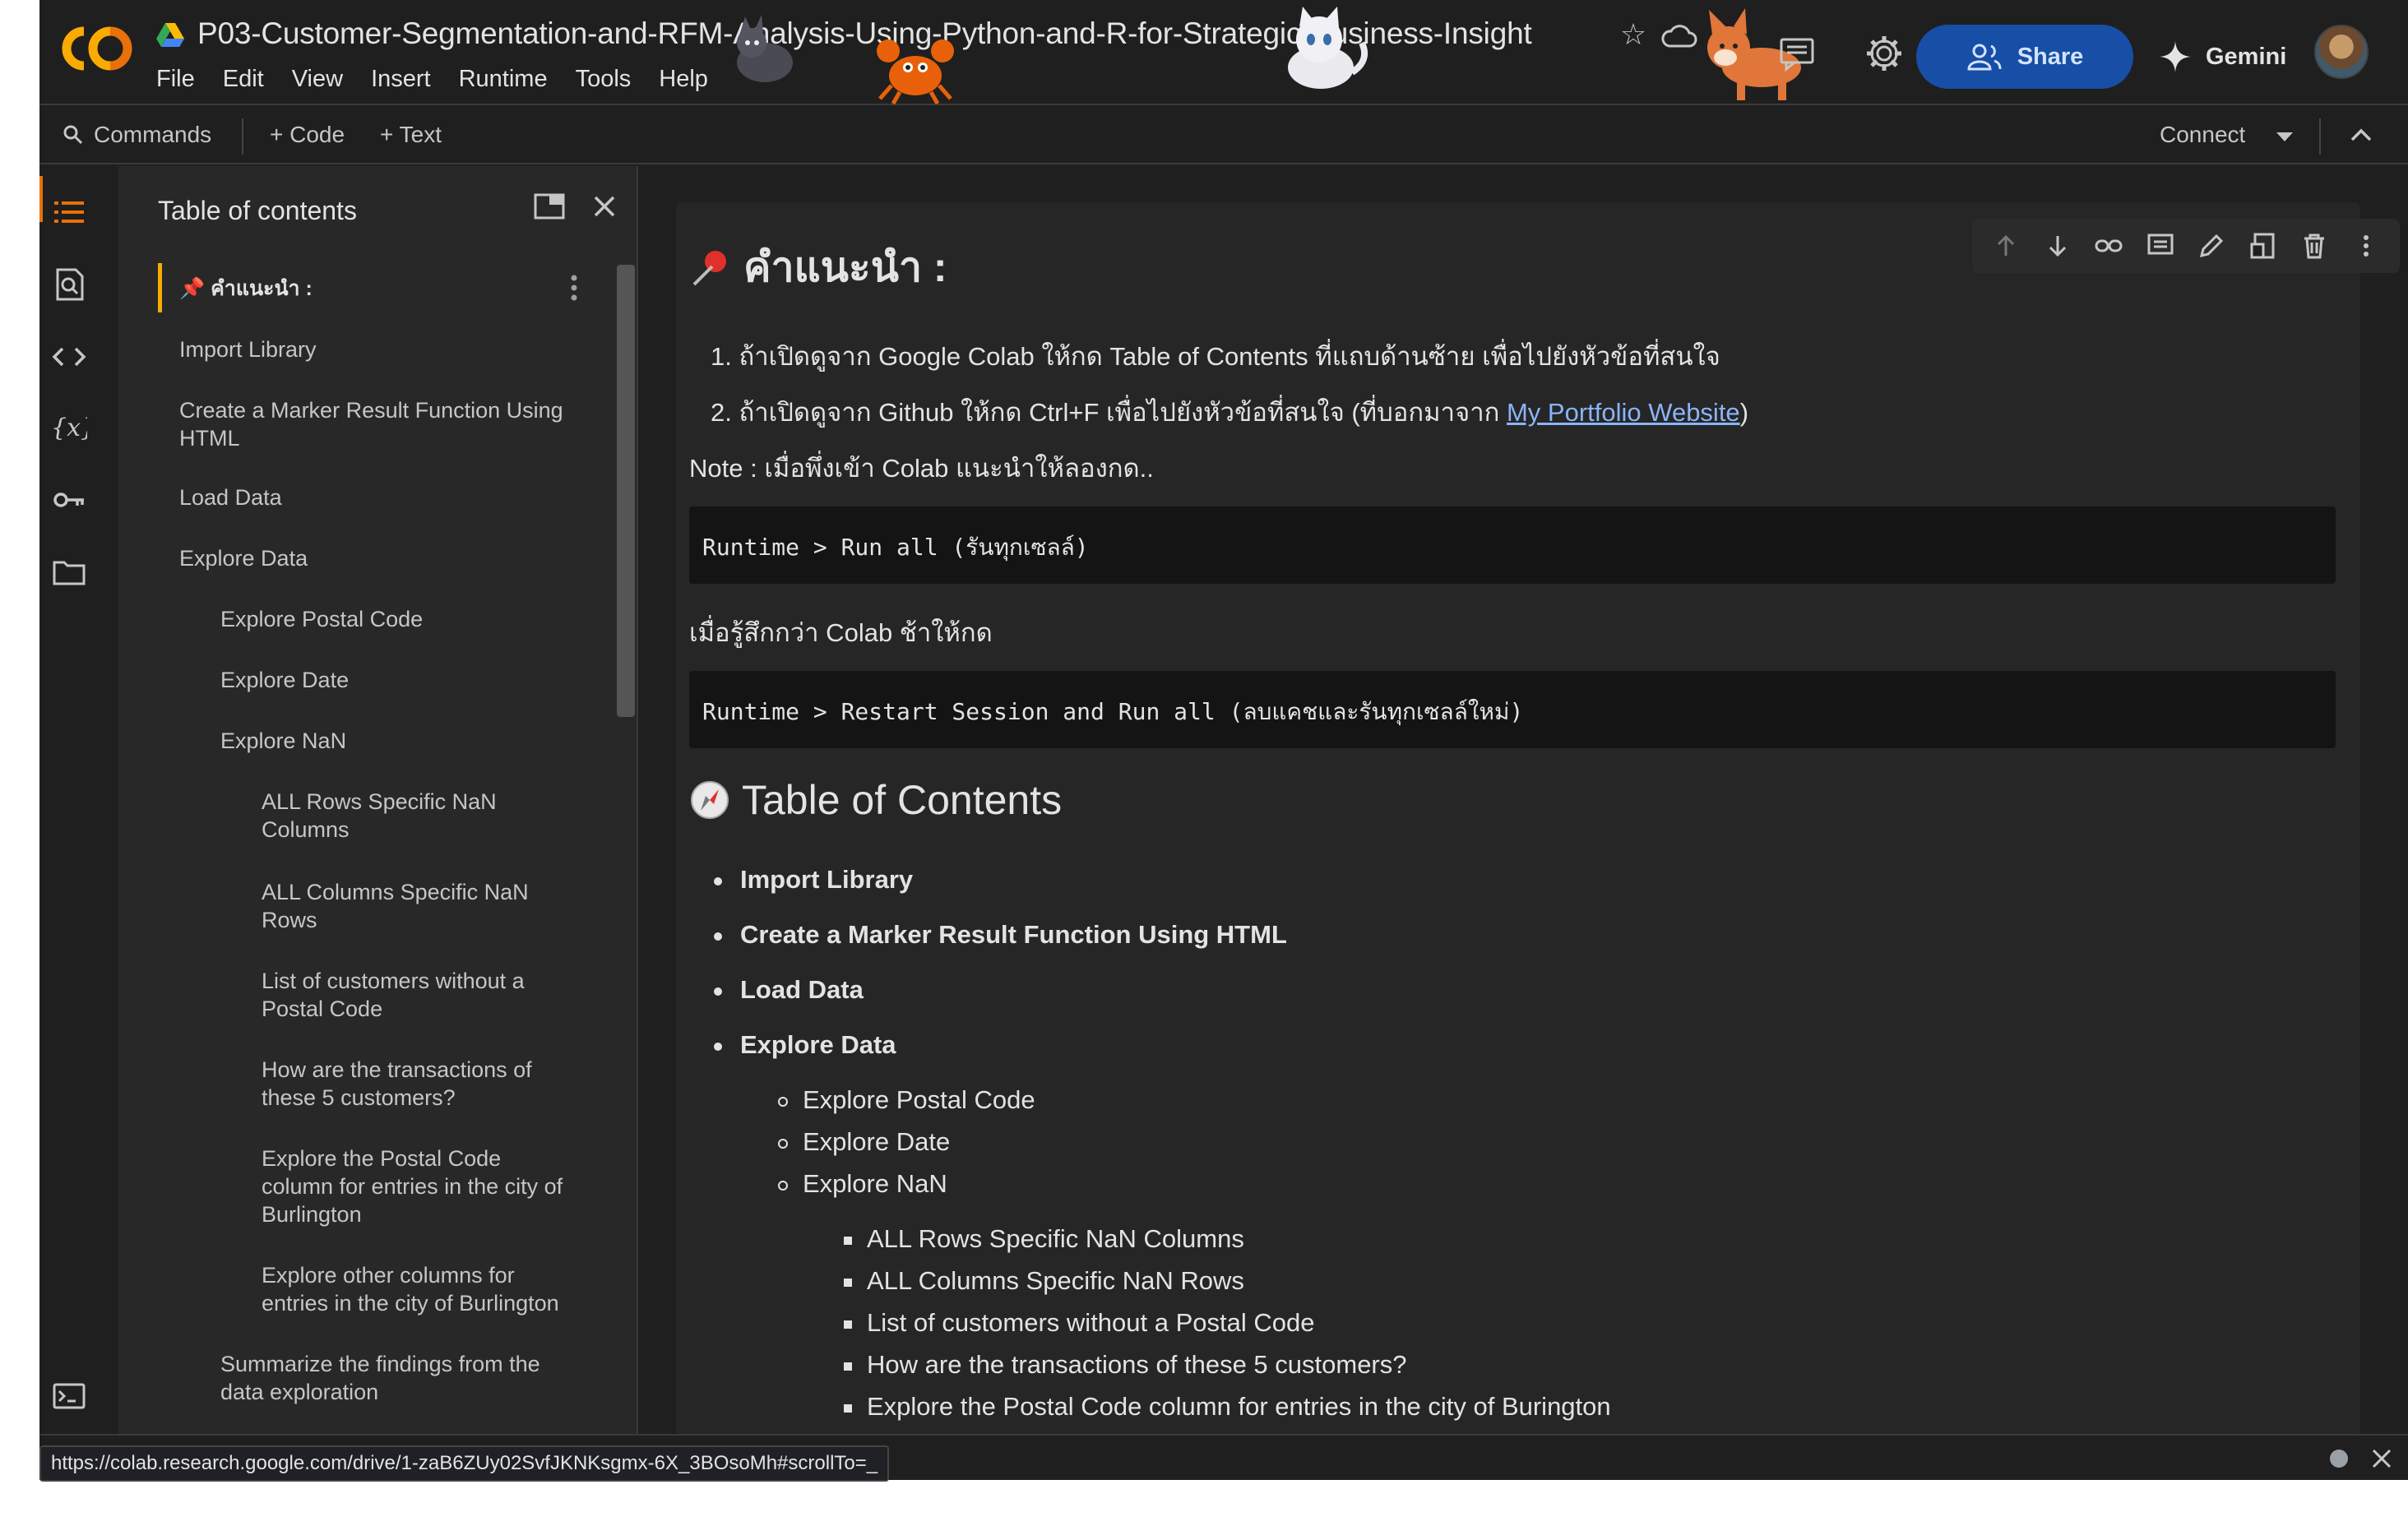  I want to click on menu-view: View, so click(317, 79).